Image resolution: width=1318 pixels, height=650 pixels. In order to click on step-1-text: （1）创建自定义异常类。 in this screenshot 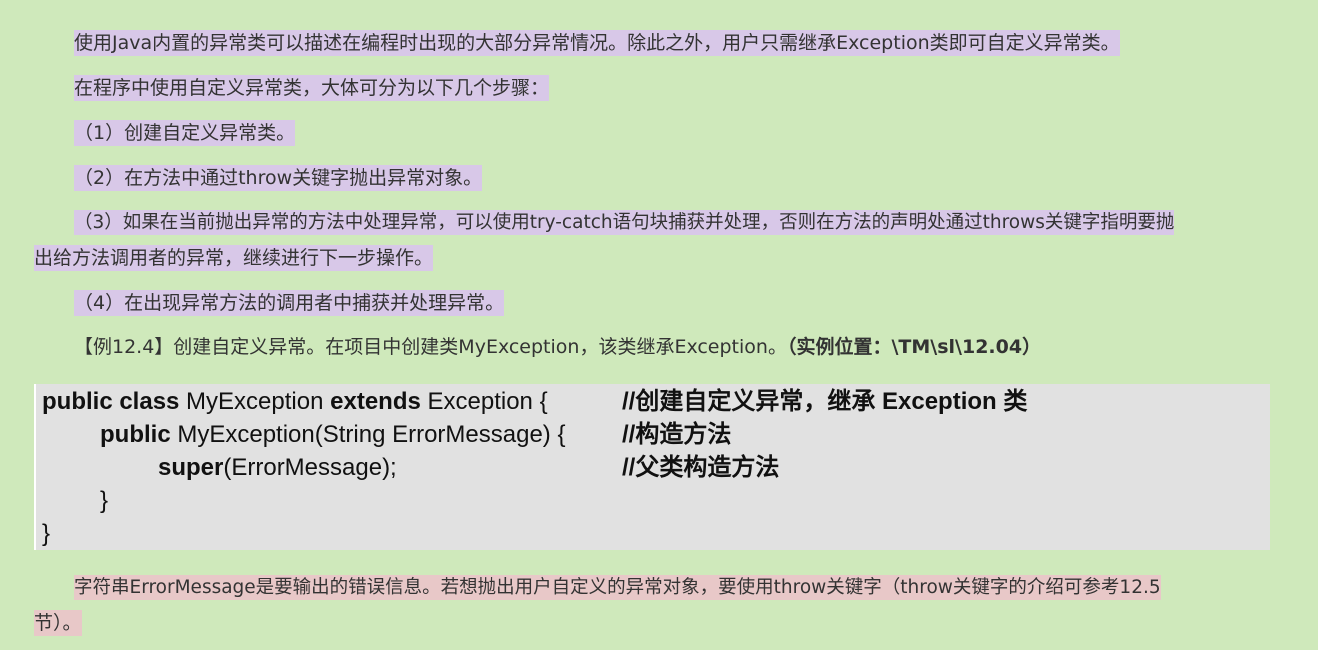, I will do `click(185, 133)`.